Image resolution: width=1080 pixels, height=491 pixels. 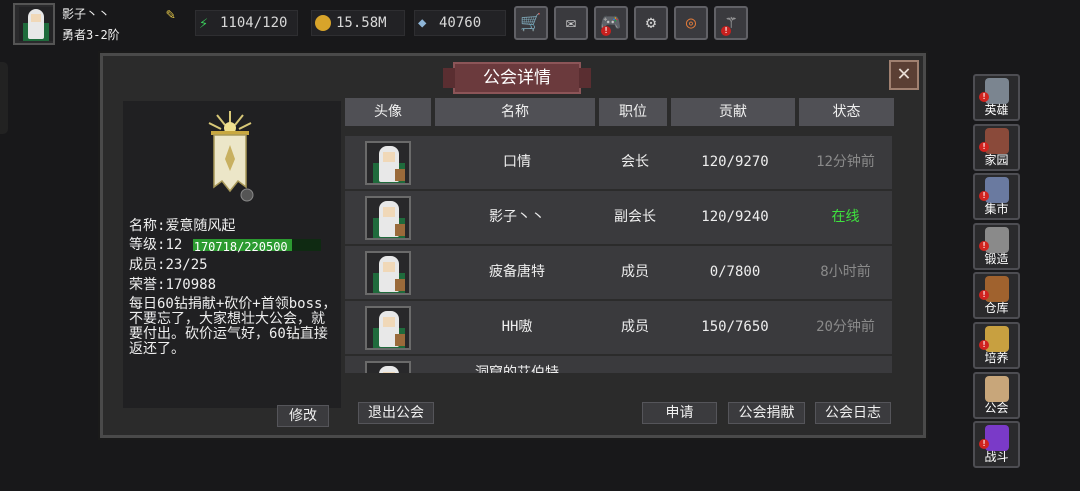 What do you see at coordinates (996, 246) in the screenshot?
I see `side-button-forge: ! 锻造` at bounding box center [996, 246].